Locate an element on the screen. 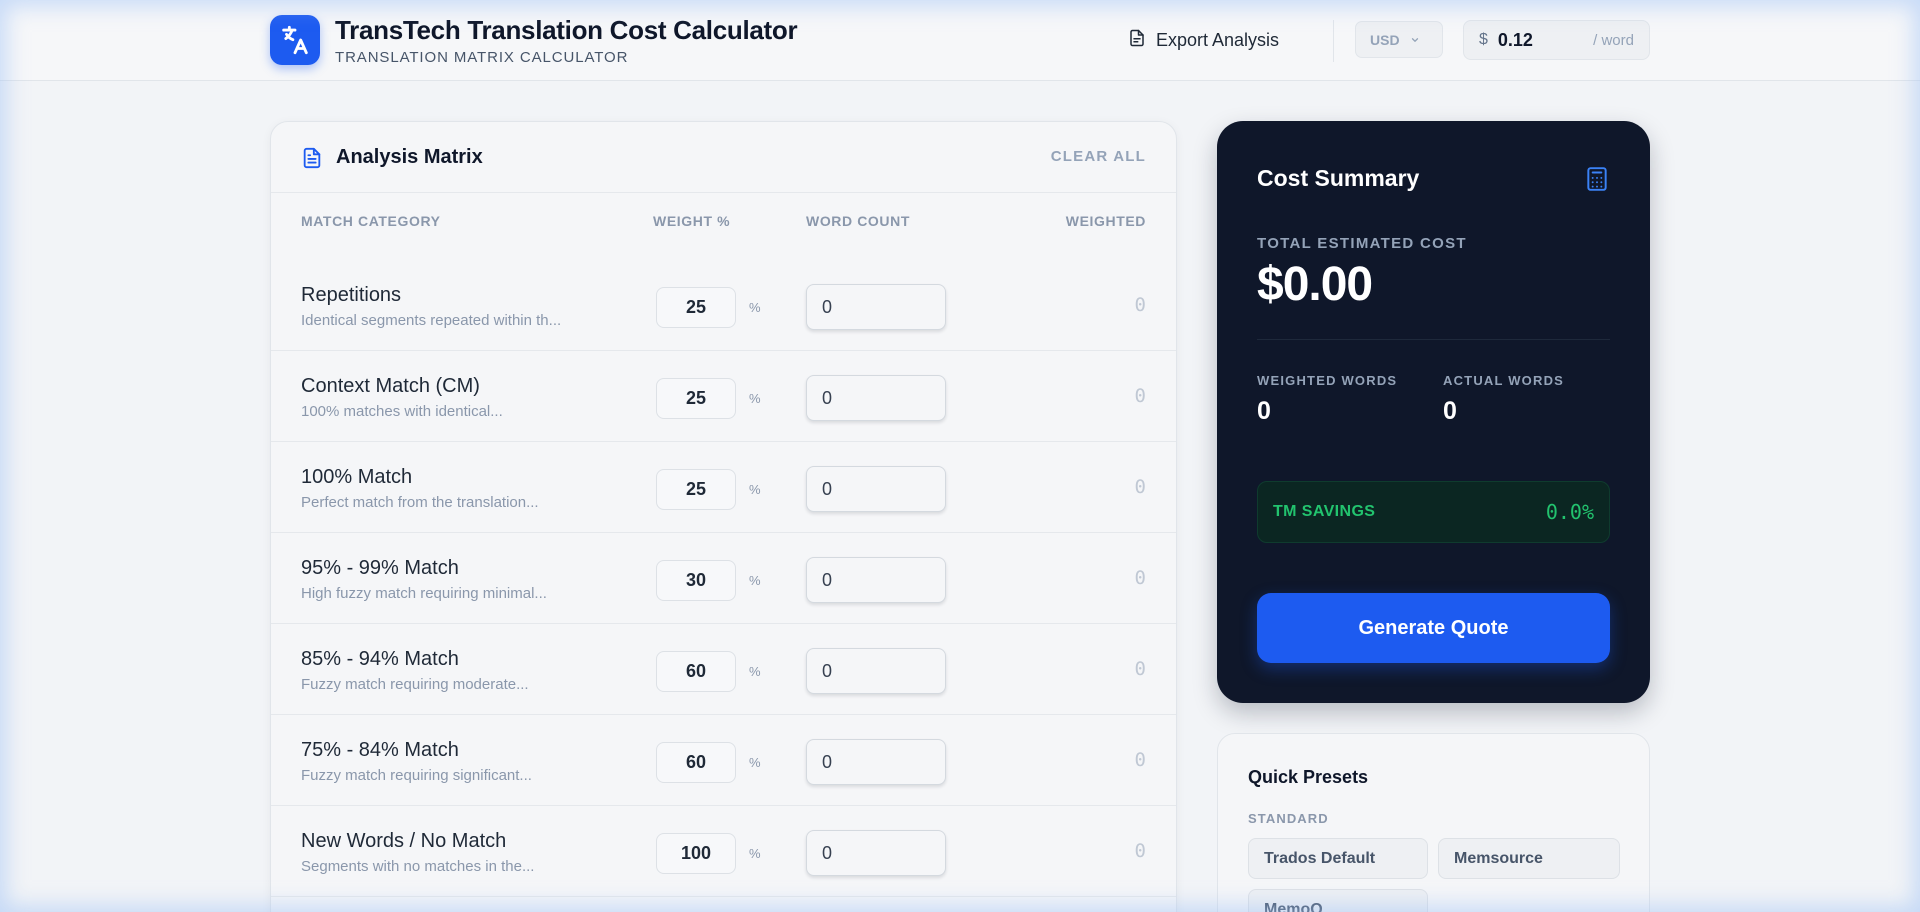 This screenshot has height=912, width=1920. cost-summary-title: Cost Summary is located at coordinates (1338, 178).